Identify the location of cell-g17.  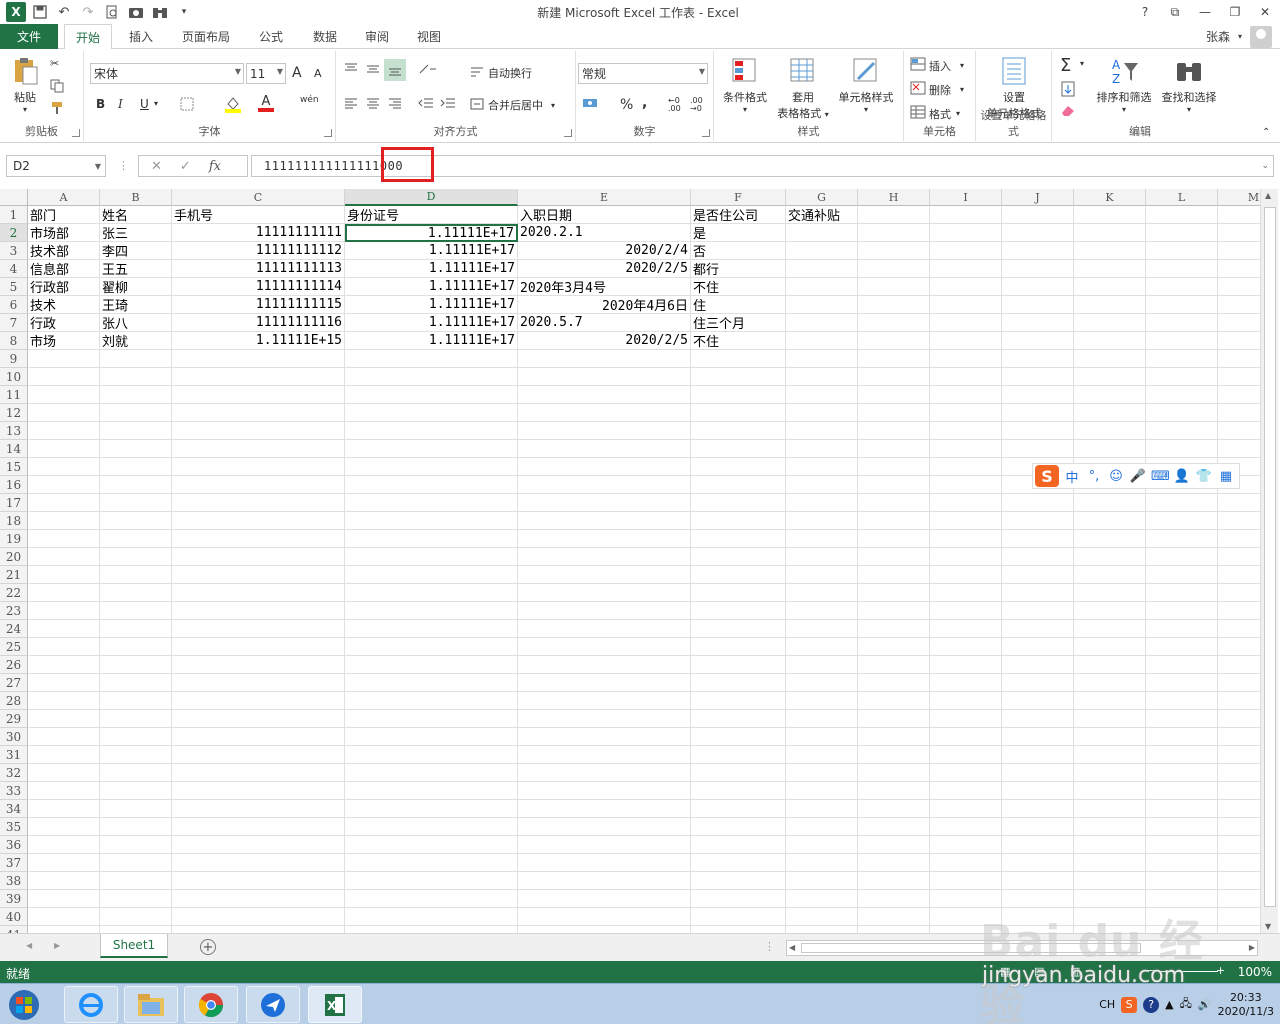
(822, 503).